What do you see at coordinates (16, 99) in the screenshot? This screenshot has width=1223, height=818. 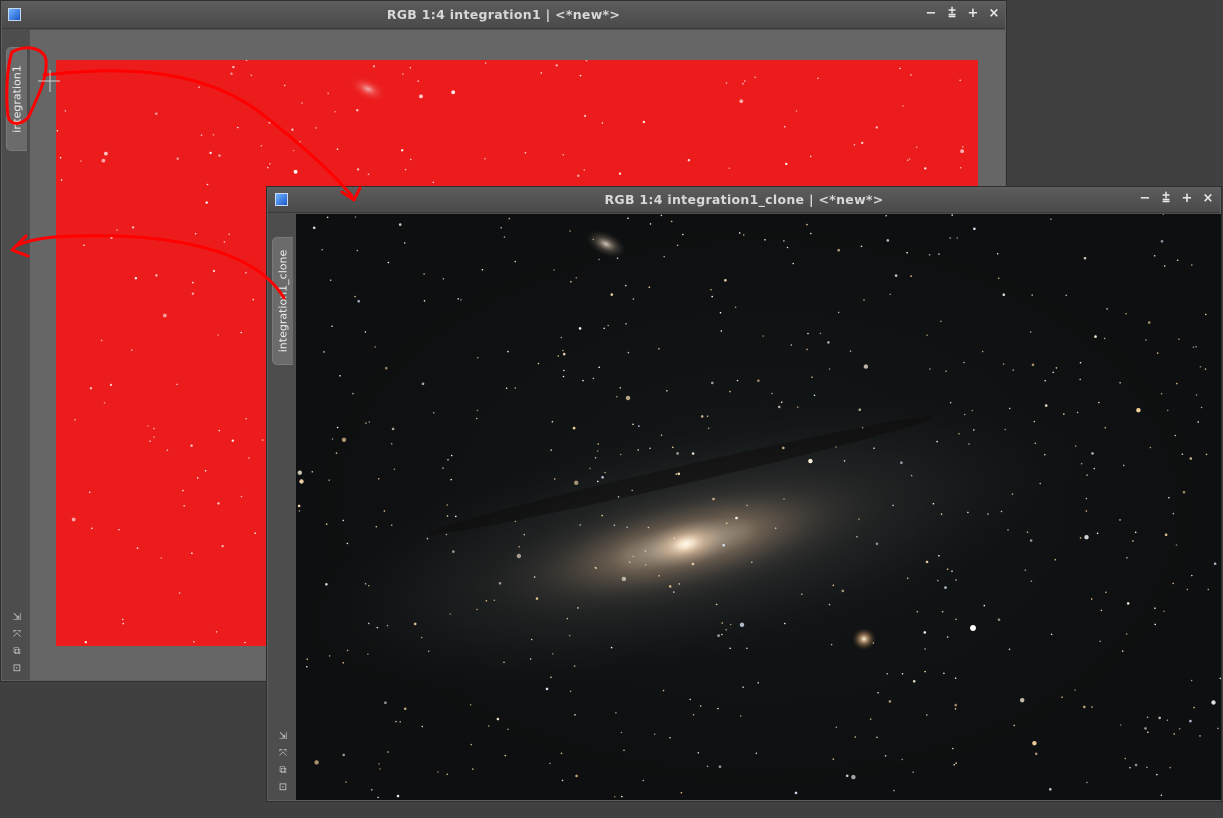 I see `view-tab-integration1: integration1` at bounding box center [16, 99].